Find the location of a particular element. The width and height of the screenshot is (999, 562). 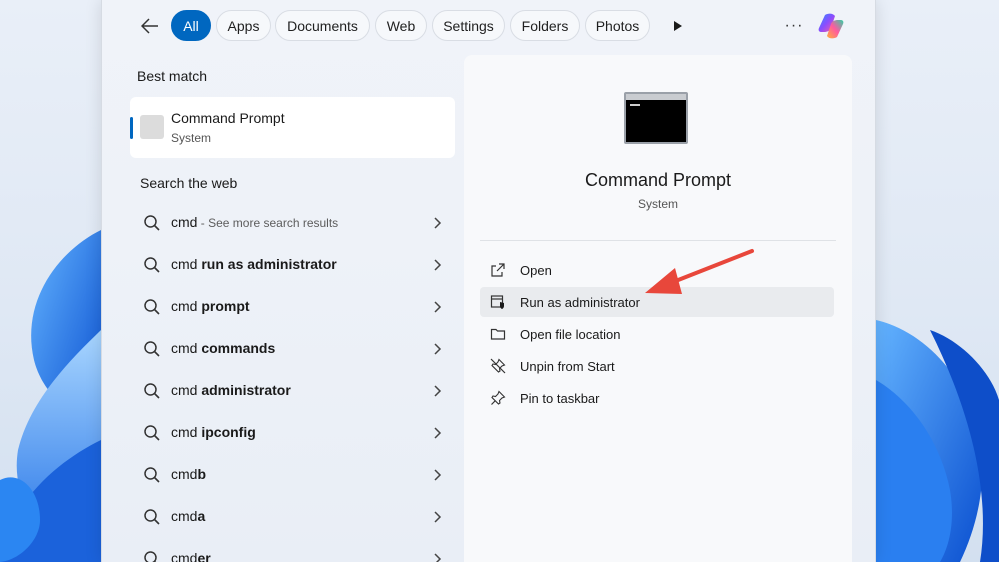

filter-chip-all: All is located at coordinates (191, 25).